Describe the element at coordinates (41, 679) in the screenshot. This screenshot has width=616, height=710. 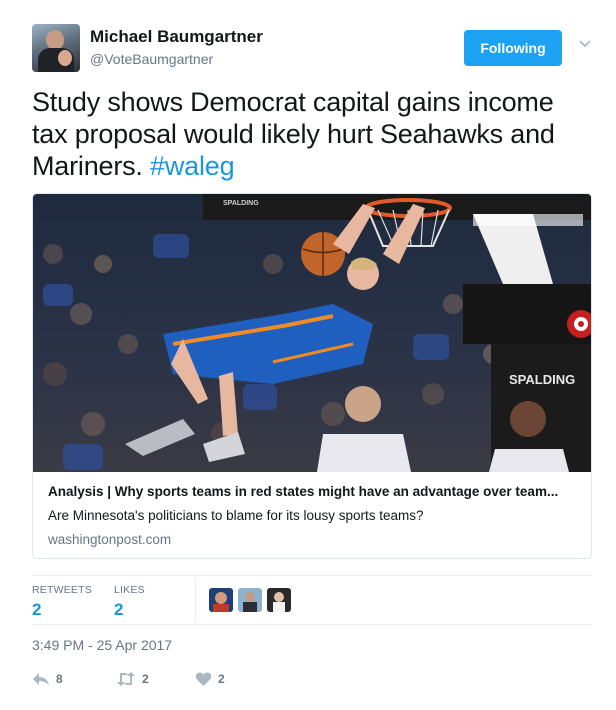
I see `reply-icon` at that location.